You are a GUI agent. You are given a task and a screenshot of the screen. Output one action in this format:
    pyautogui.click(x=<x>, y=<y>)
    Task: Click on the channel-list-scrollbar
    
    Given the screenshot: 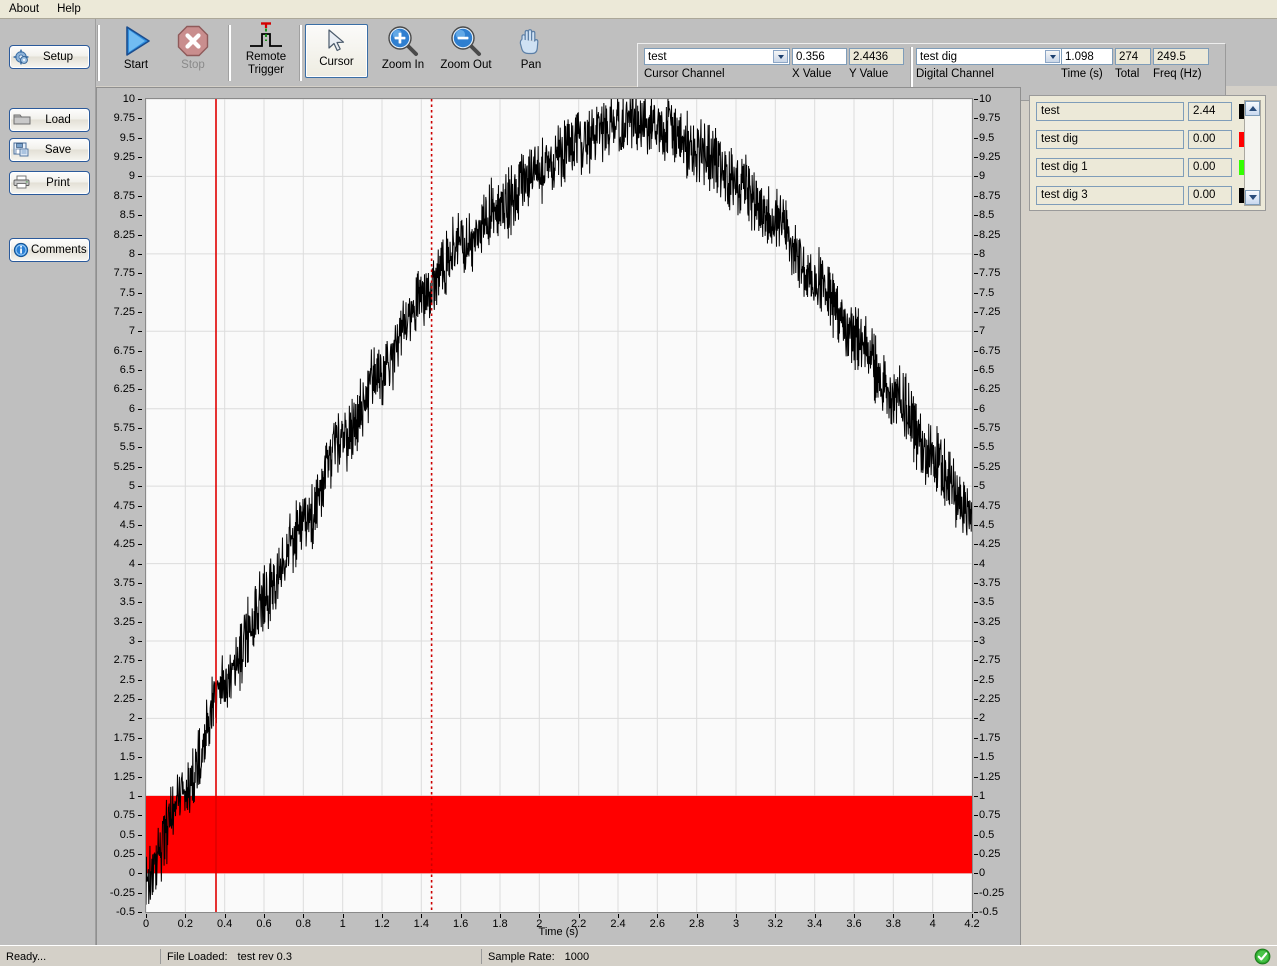 What is the action you would take?
    pyautogui.click(x=1252, y=153)
    